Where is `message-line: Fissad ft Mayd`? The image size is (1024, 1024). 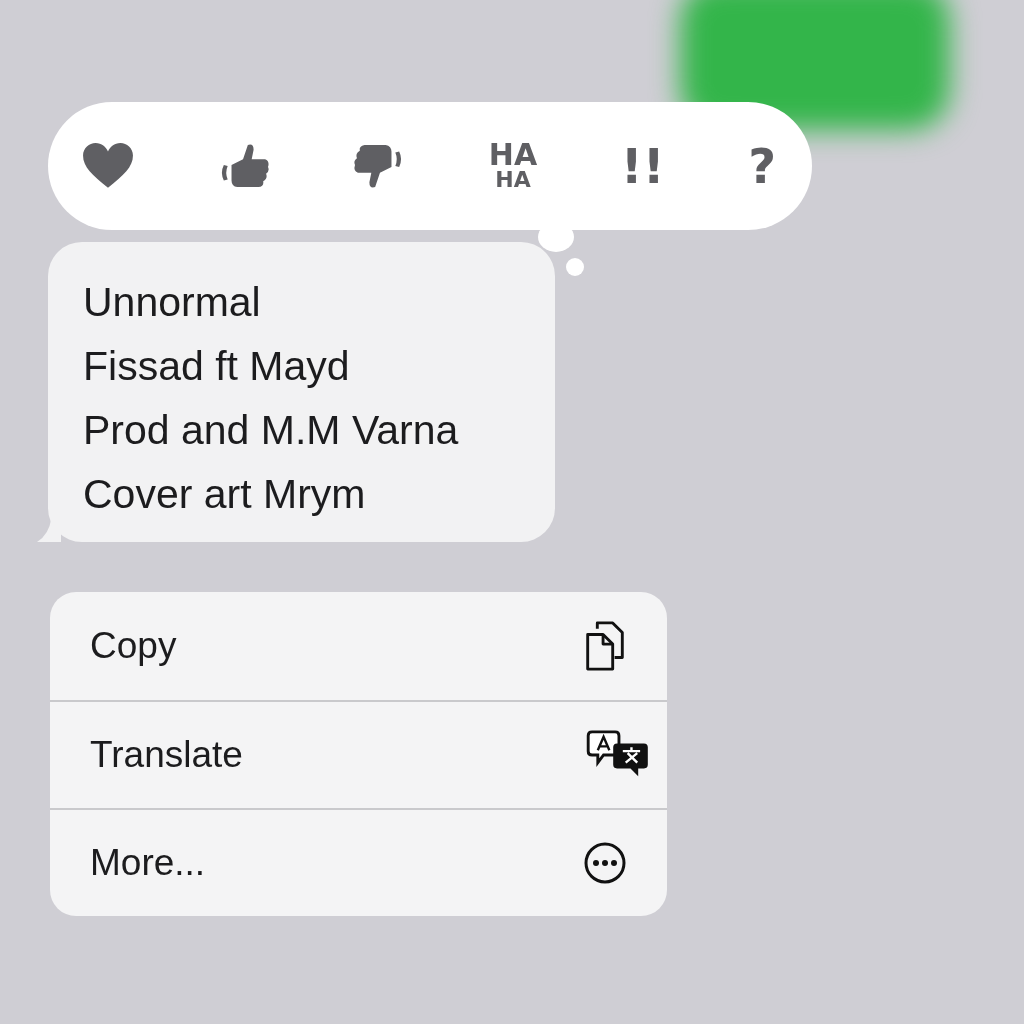
message-line: Fissad ft Mayd is located at coordinates (217, 366).